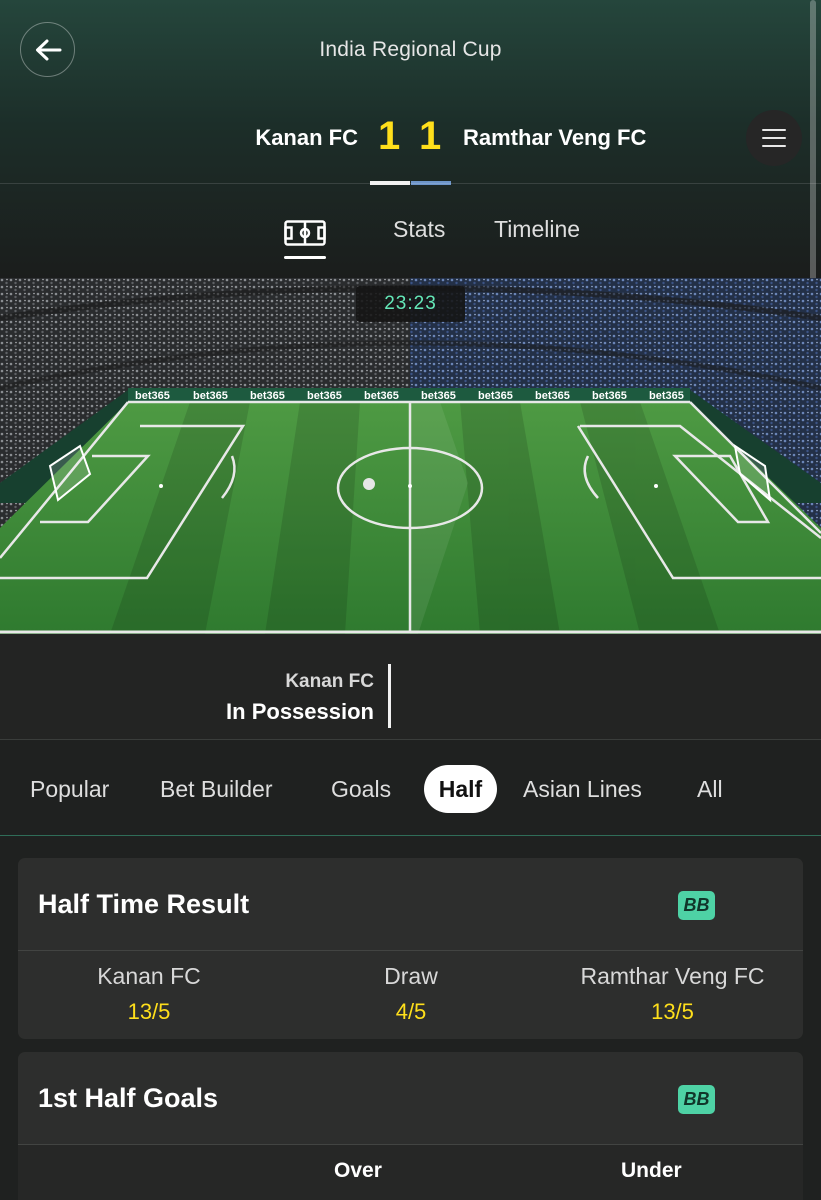  I want to click on selection-odds: 4/5, so click(411, 1011).